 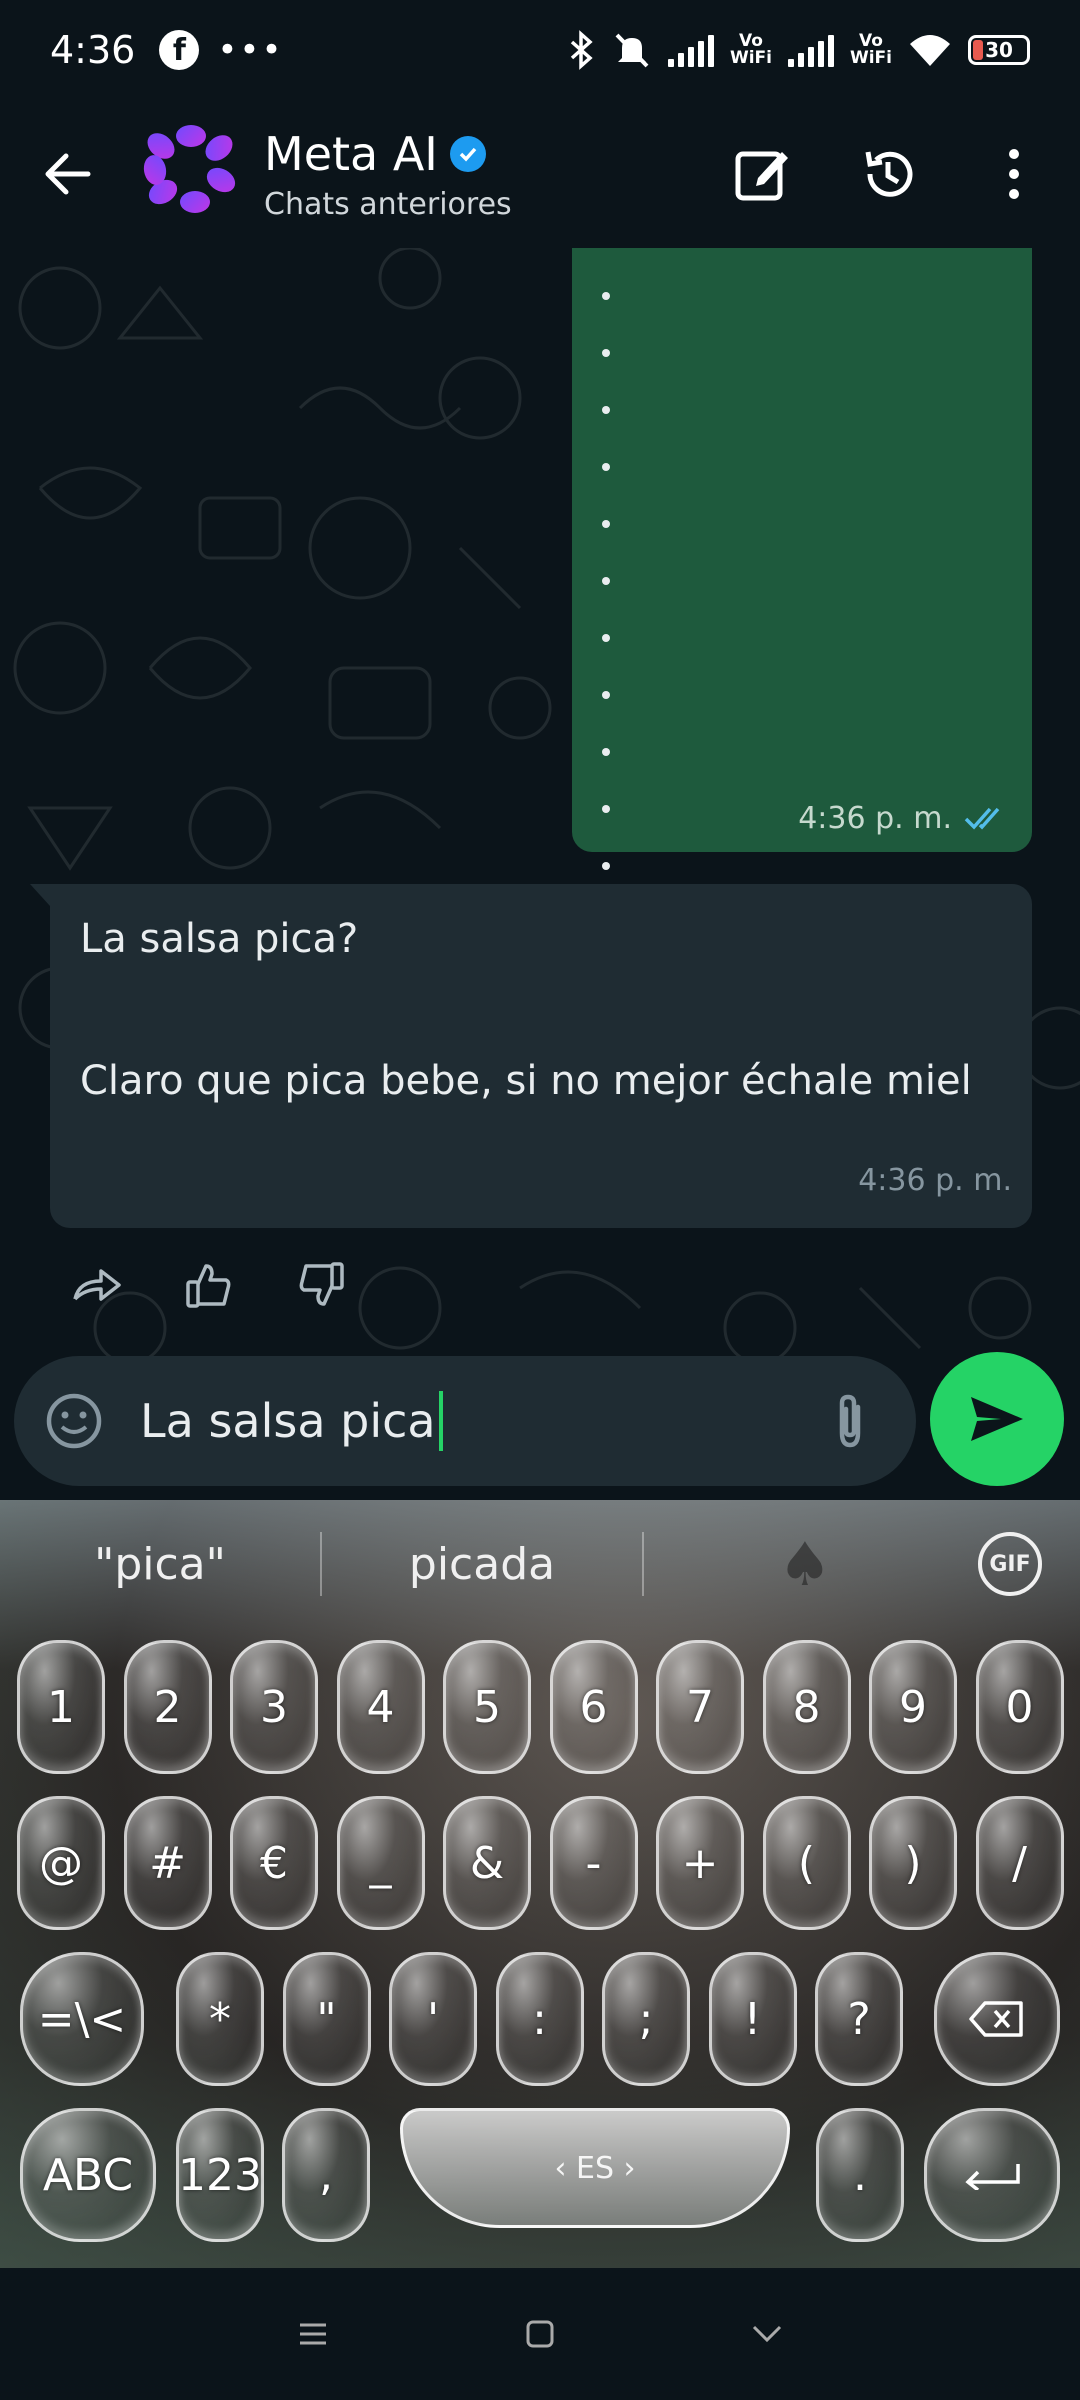 I want to click on status-bar: 4:36 f ••• Vo WiFi Vo WiFi 30, so click(x=540, y=50).